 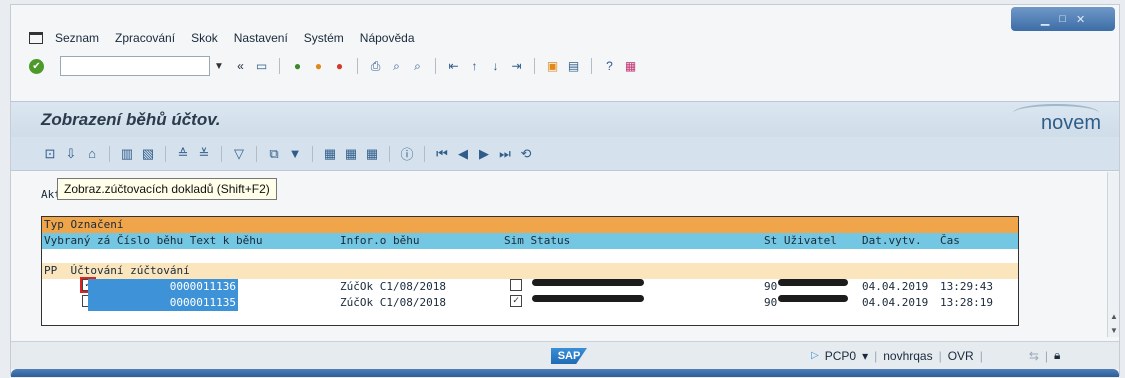 What do you see at coordinates (516, 285) in the screenshot?
I see `sim-checkbox` at bounding box center [516, 285].